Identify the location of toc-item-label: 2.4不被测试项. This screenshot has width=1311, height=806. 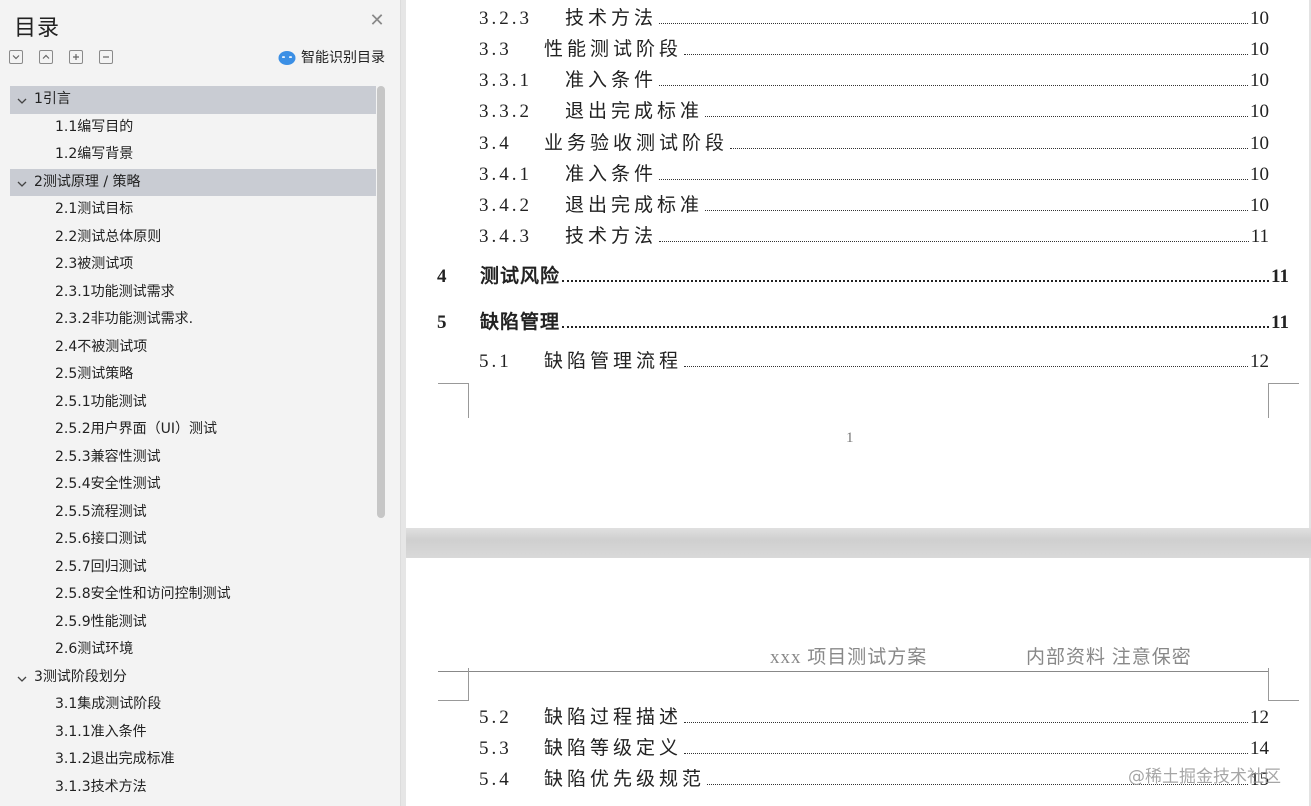
(101, 346).